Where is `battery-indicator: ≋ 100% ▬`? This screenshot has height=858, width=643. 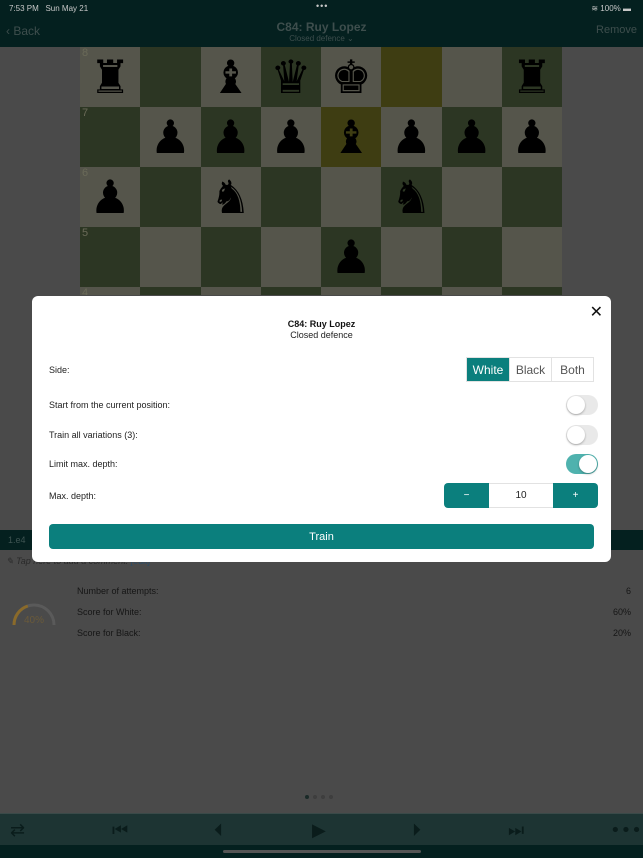 battery-indicator: ≋ 100% ▬ is located at coordinates (611, 8).